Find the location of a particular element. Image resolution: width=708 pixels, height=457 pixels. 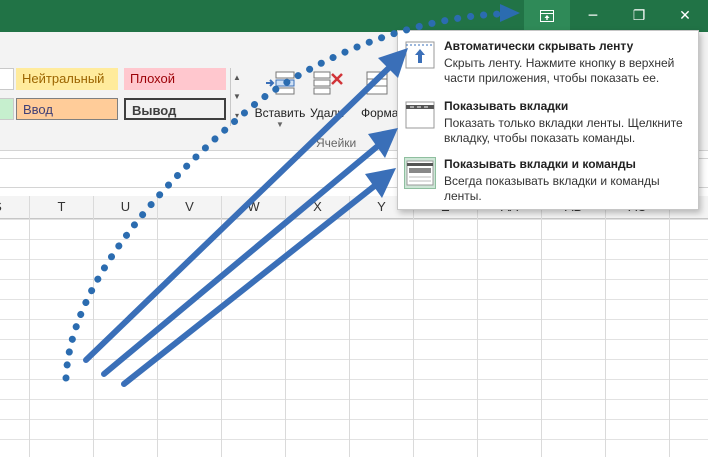

style-bad-label: Плохой is located at coordinates (153, 78).